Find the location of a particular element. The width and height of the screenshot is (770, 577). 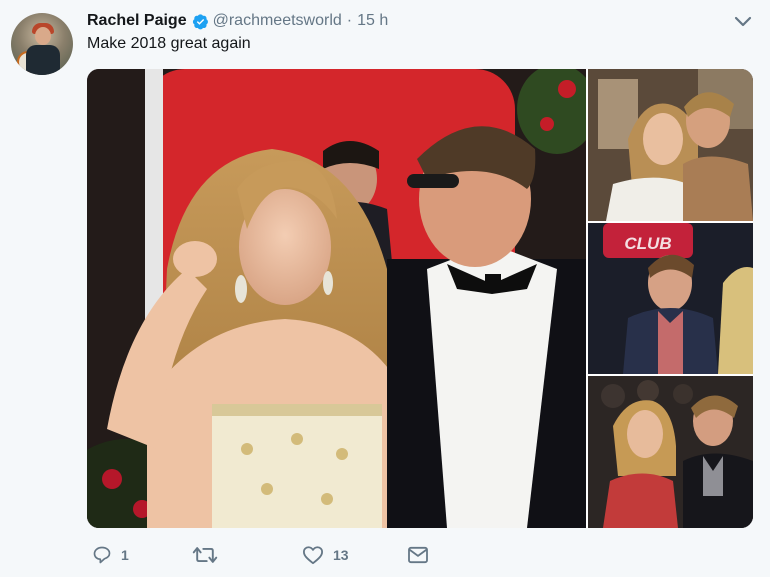

man-photo-icon: CLUB is located at coordinates (670, 298).